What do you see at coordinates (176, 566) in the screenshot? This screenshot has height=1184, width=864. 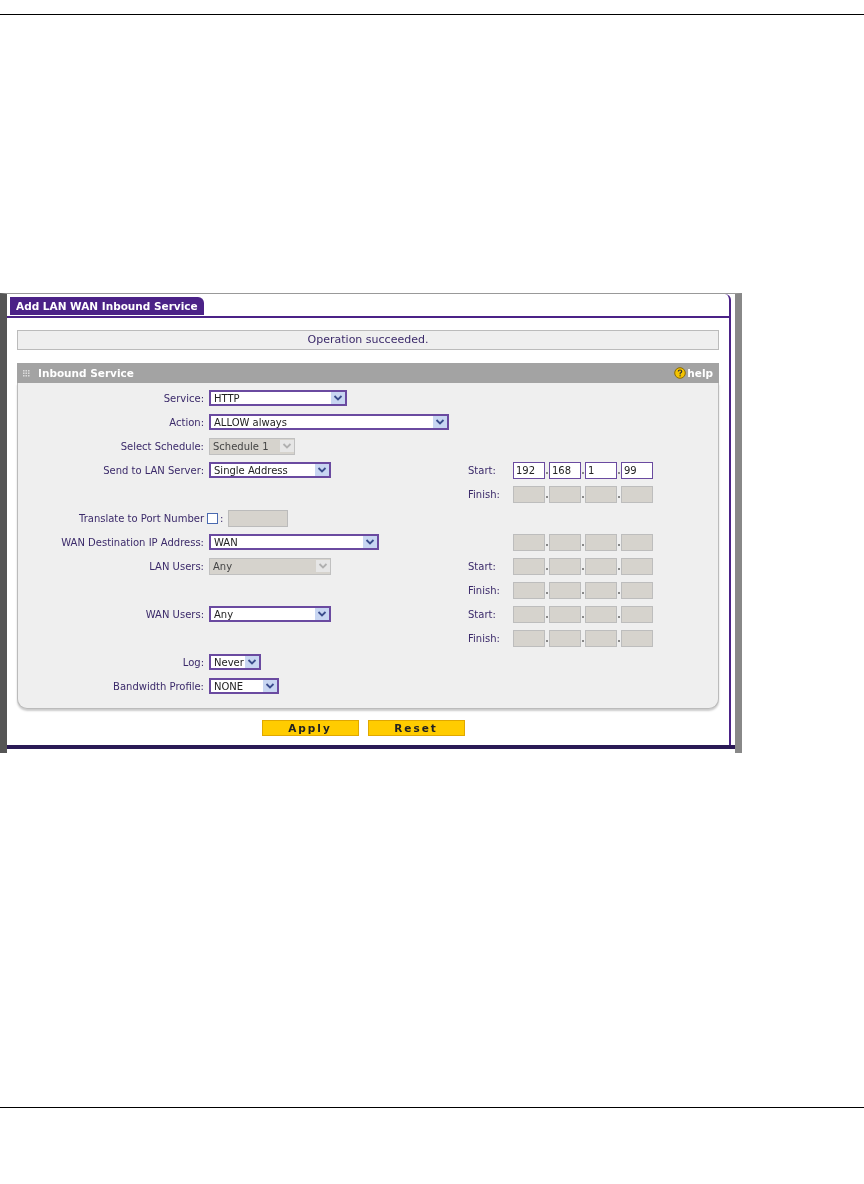 I see `field-label: LAN Users:` at bounding box center [176, 566].